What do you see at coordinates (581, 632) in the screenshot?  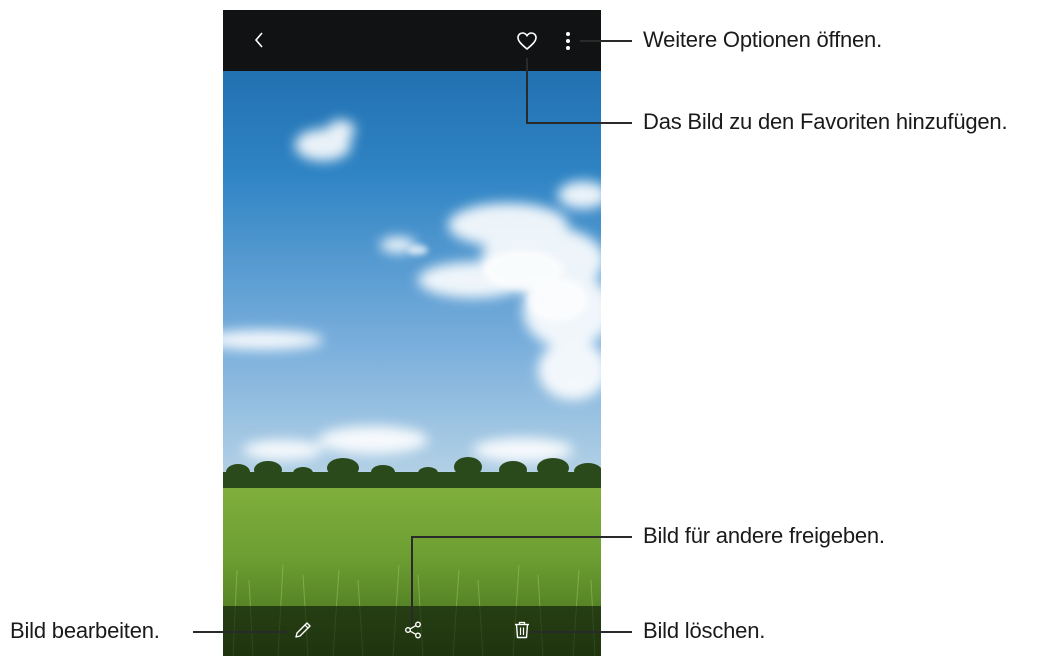 I see `leader-delete` at bounding box center [581, 632].